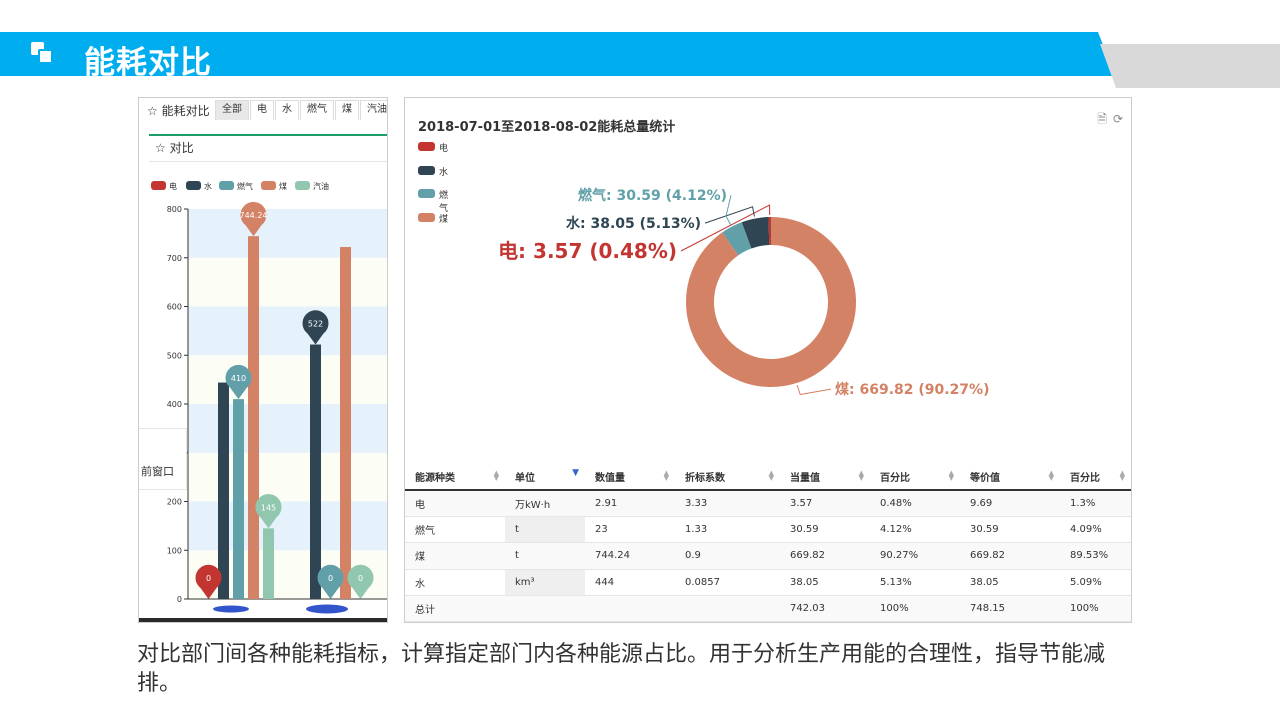 This screenshot has height=720, width=1280. Describe the element at coordinates (435, 478) in the screenshot. I see `column-header-label: 能源种类` at that location.